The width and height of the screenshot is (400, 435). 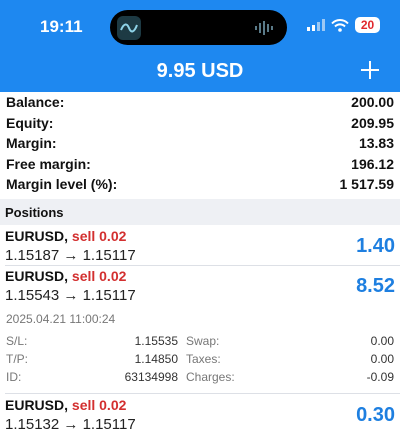 What do you see at coordinates (372, 163) in the screenshot?
I see `summary-value: 196.12` at bounding box center [372, 163].